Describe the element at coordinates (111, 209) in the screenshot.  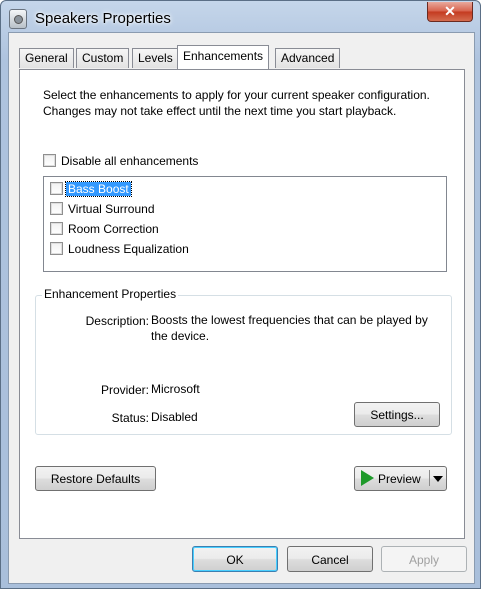
I see `virtual-surround-label: Virtual Surround` at that location.